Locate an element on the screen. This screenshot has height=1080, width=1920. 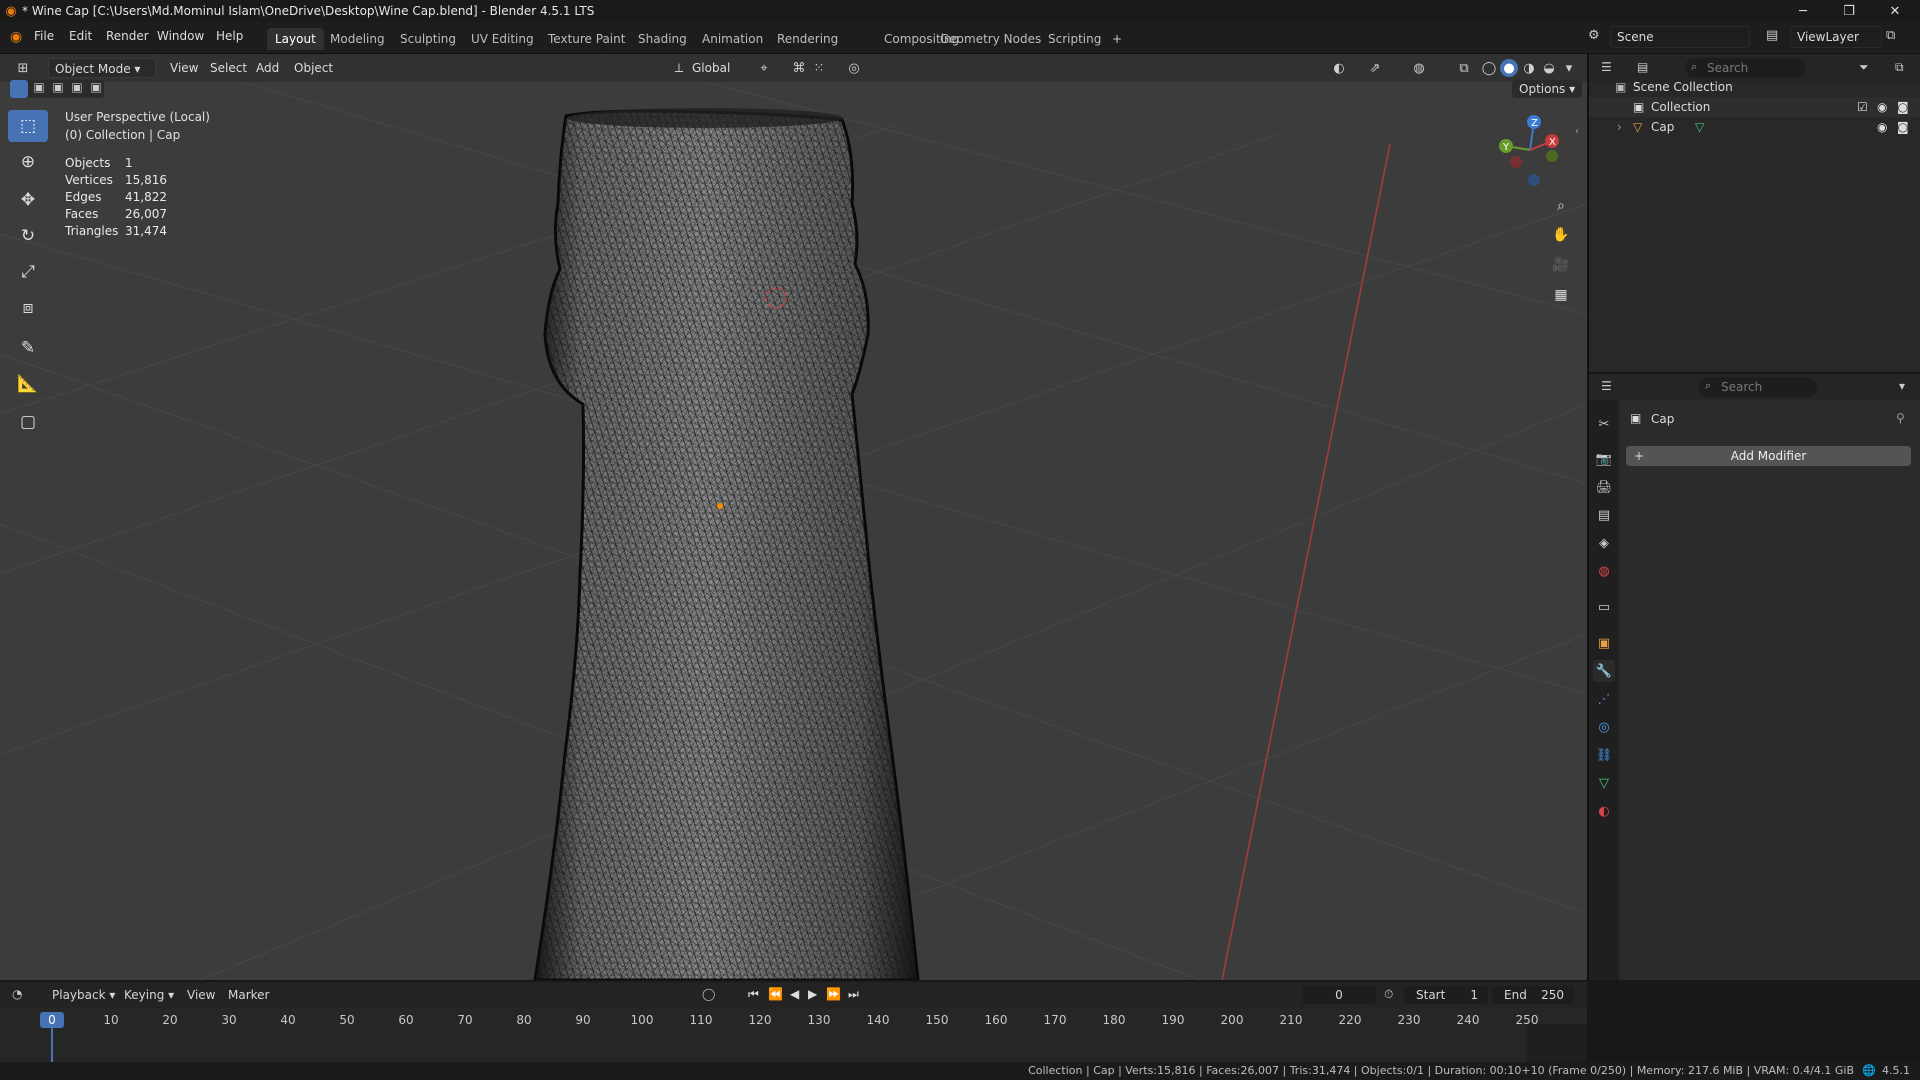
select-box-tool-icon: ⬚ is located at coordinates (28, 126).